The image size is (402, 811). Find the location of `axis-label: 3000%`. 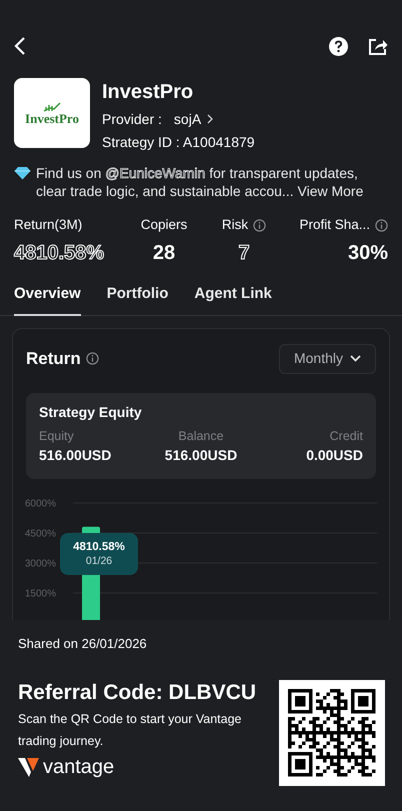

axis-label: 3000% is located at coordinates (40, 563).